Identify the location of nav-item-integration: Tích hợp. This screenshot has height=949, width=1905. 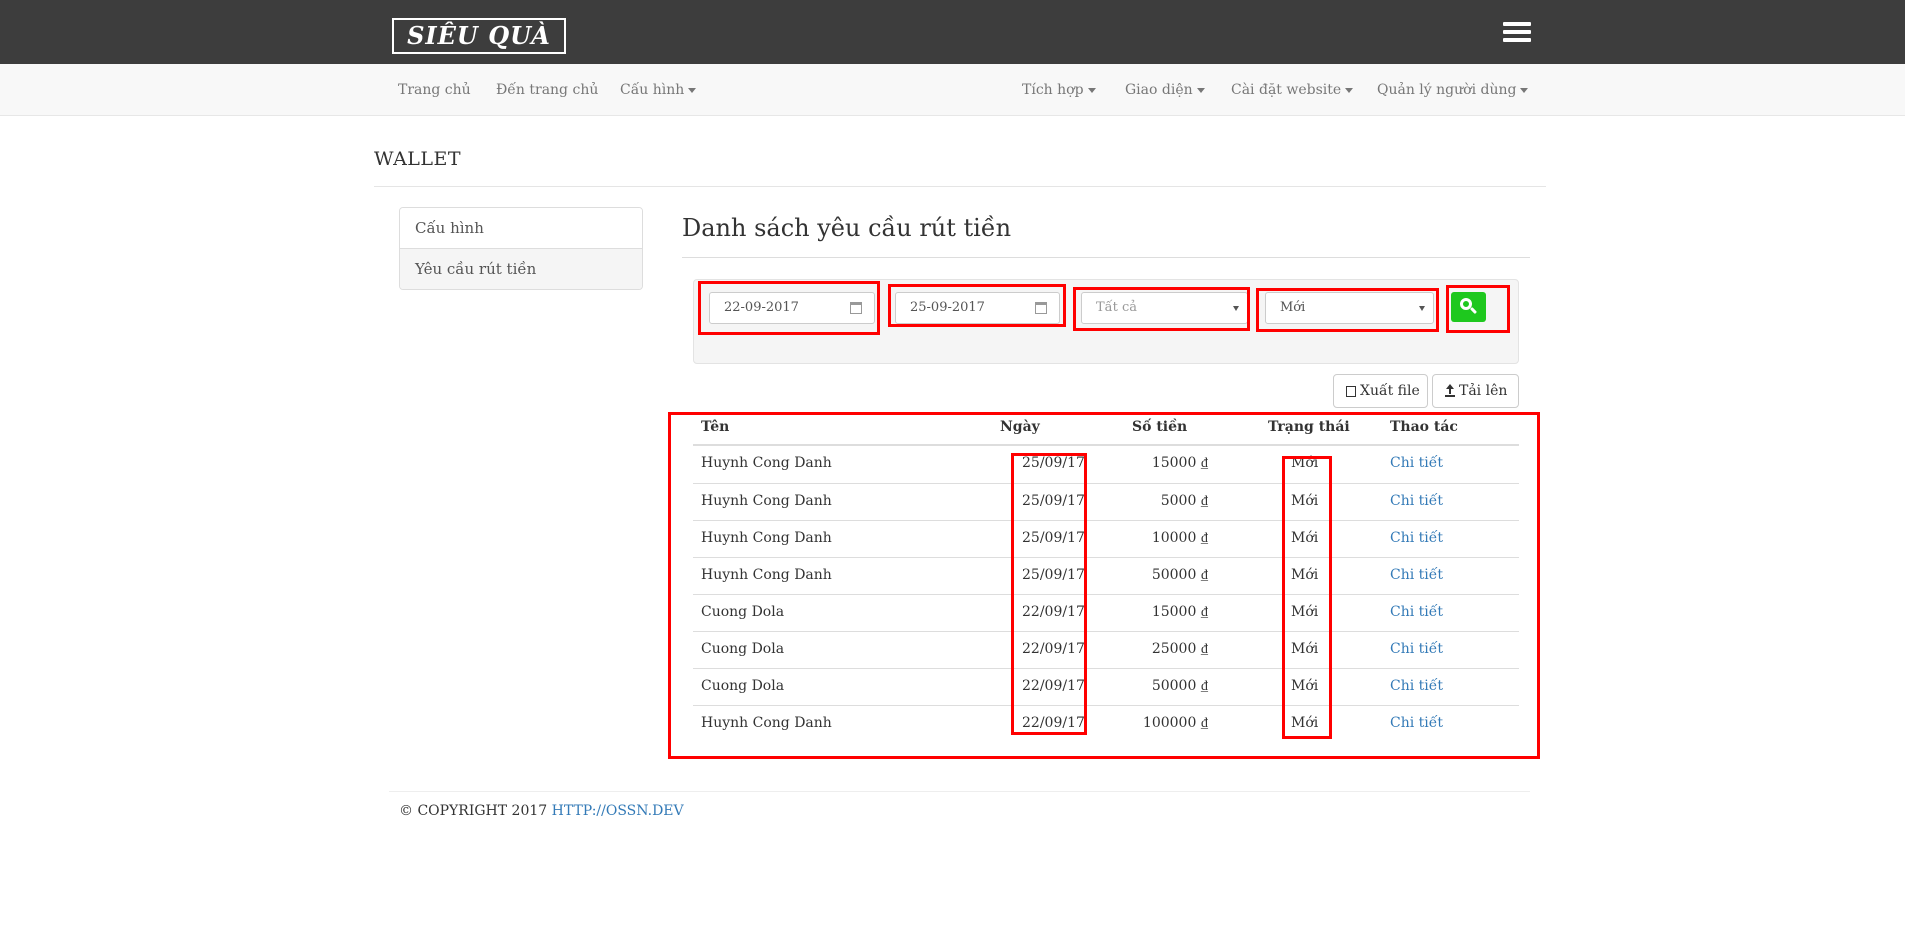
(1059, 90).